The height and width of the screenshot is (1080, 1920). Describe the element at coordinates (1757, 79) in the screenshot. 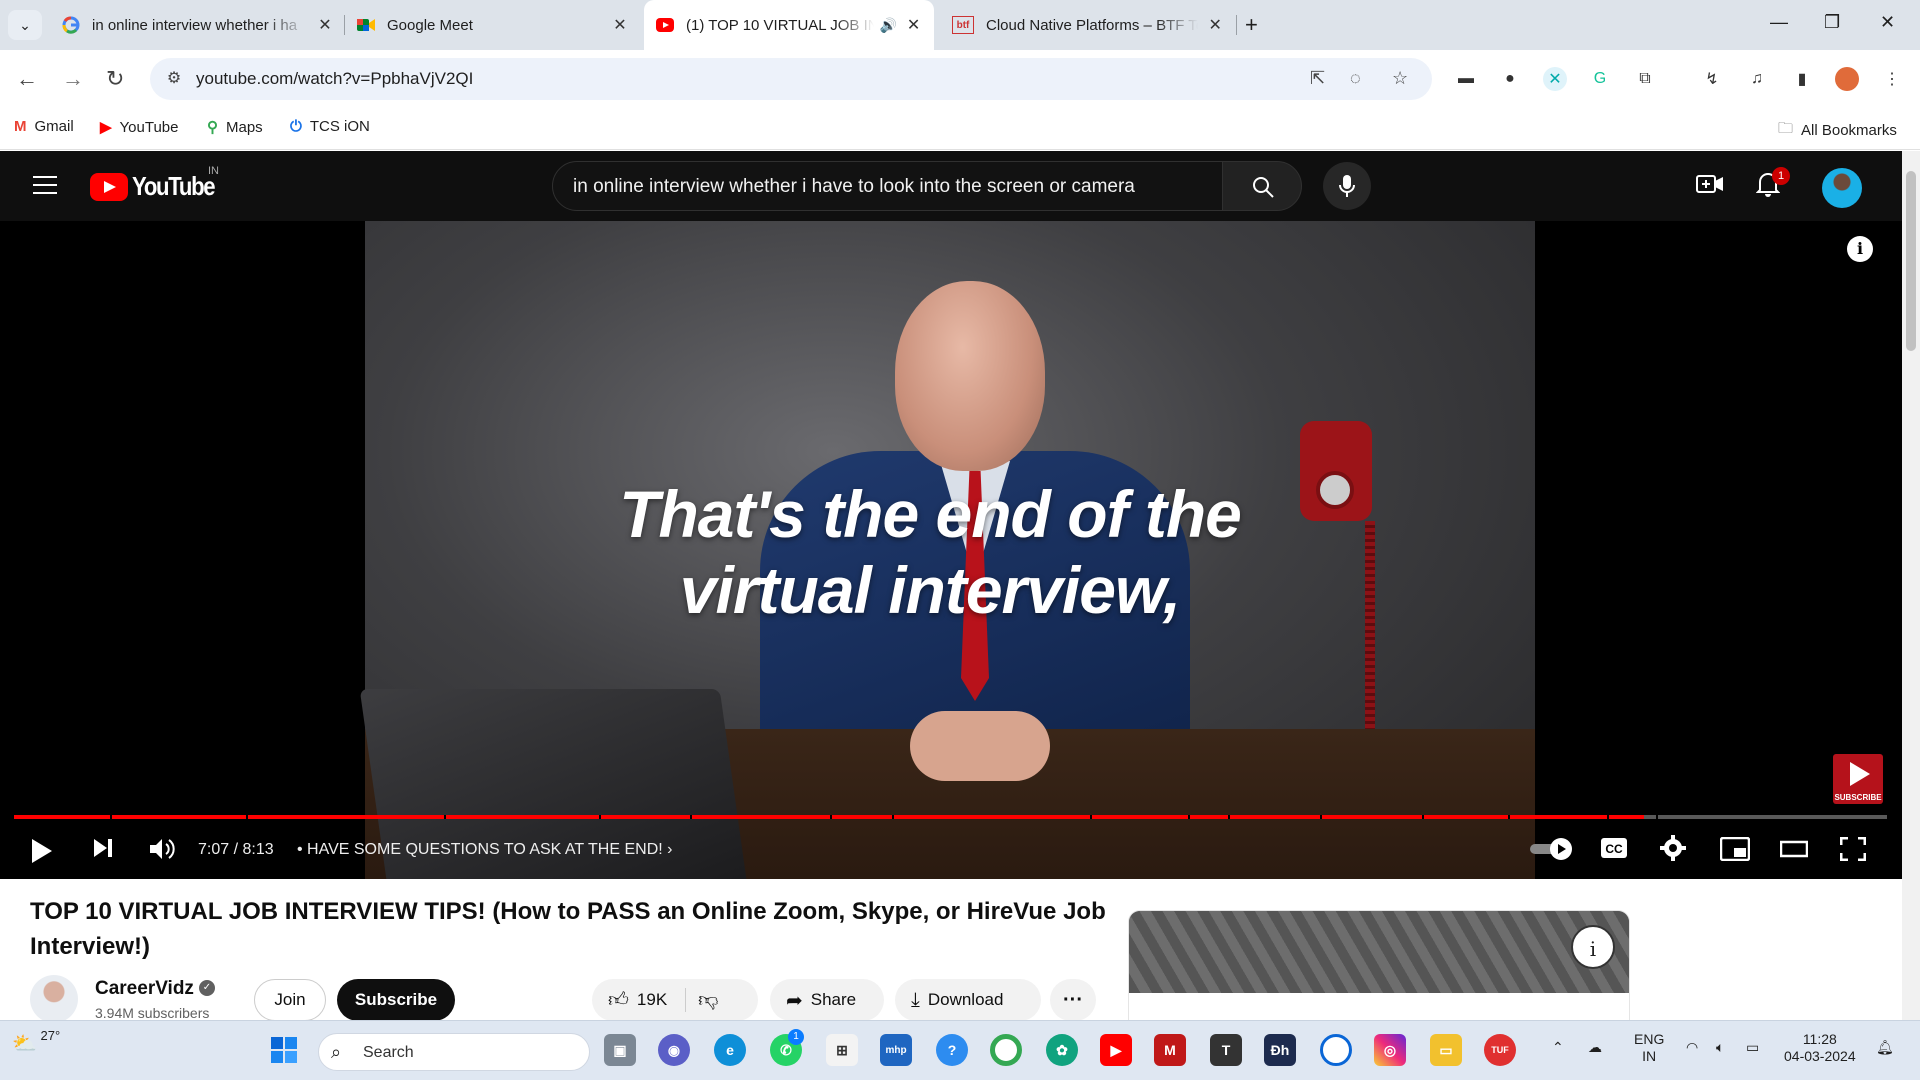

I see `media-control-icon: ♫` at that location.